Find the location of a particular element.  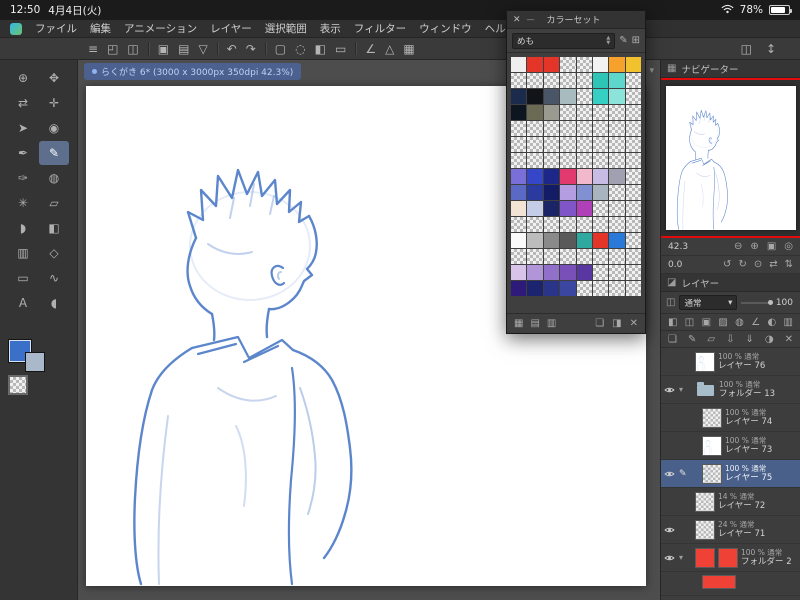

folder-expander-icon: ▾ is located at coordinates (684, 557).